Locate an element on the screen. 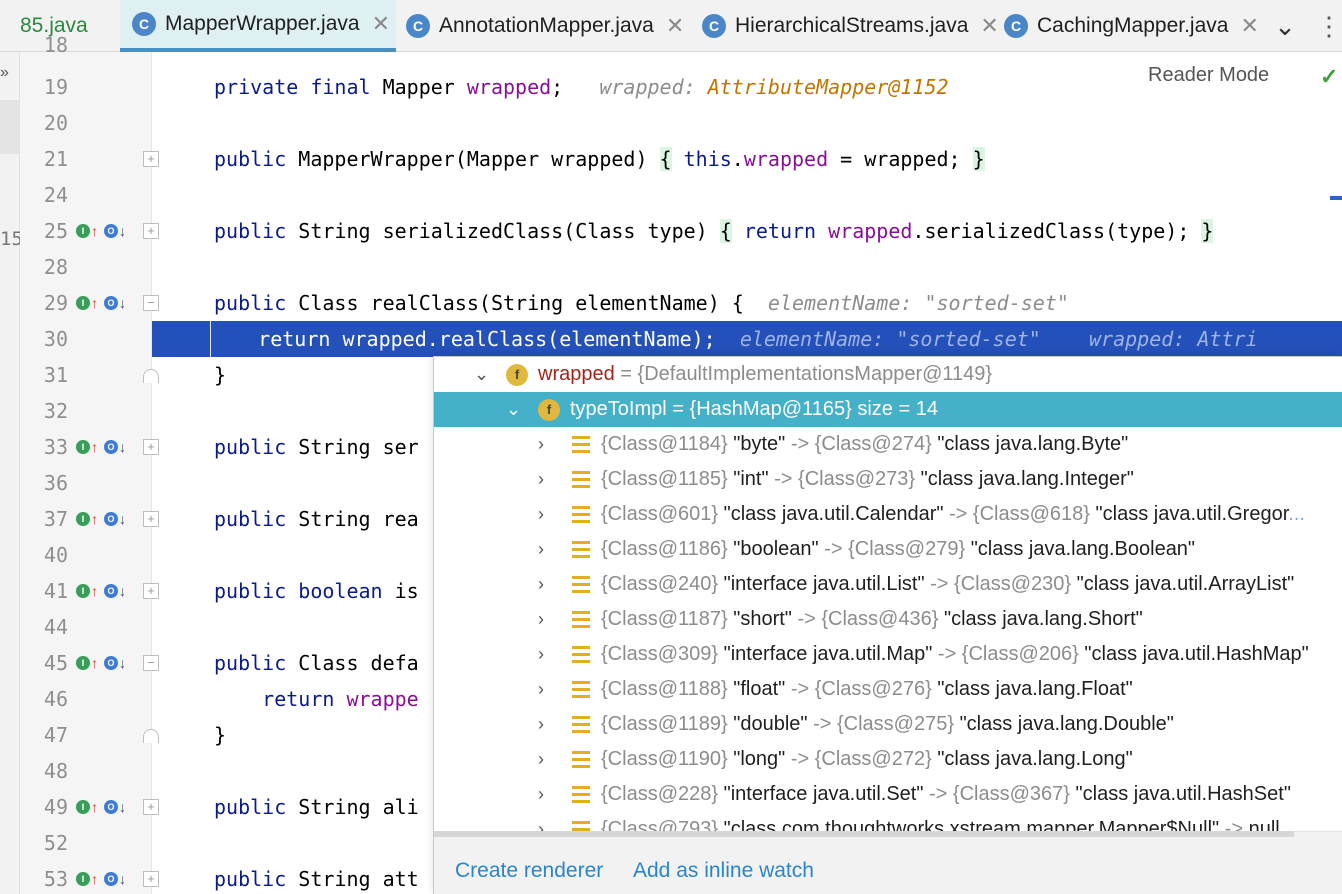  tab-mapperwrapper-java: C MapperWrapper.java ✕ is located at coordinates (258, 26).